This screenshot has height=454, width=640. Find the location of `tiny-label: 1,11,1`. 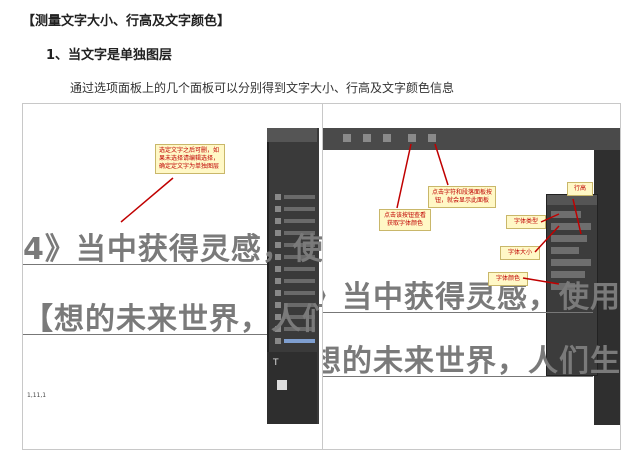

tiny-label: 1,11,1 is located at coordinates (37, 395).